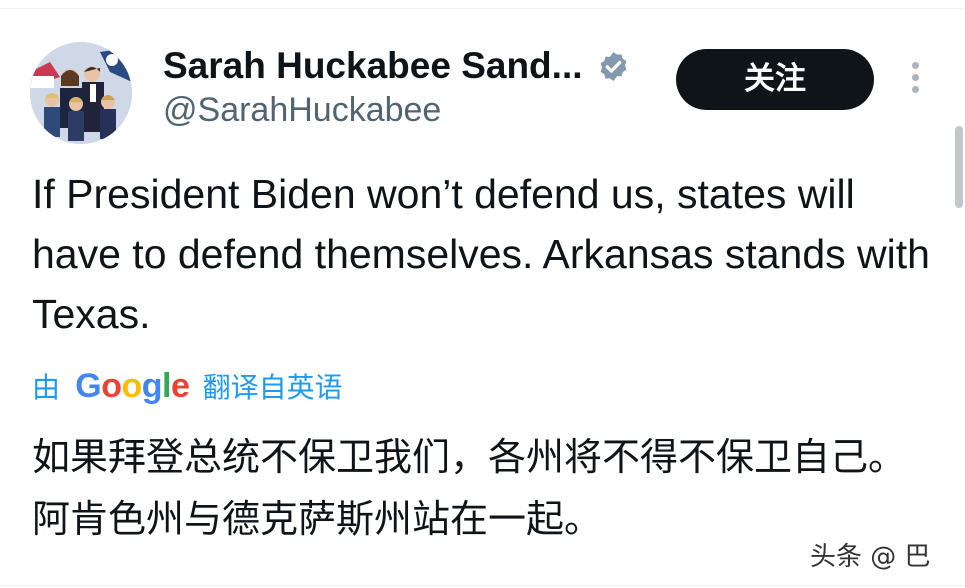 This screenshot has width=965, height=588. What do you see at coordinates (273, 387) in the screenshot?
I see `translated-from-link: 翻译自英语` at bounding box center [273, 387].